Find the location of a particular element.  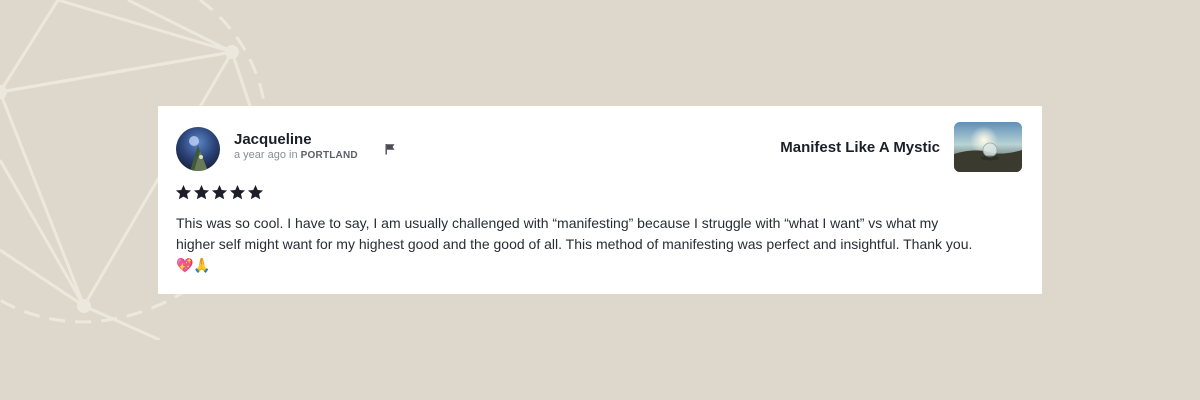

review-time-ago: a year ago in is located at coordinates (266, 155).